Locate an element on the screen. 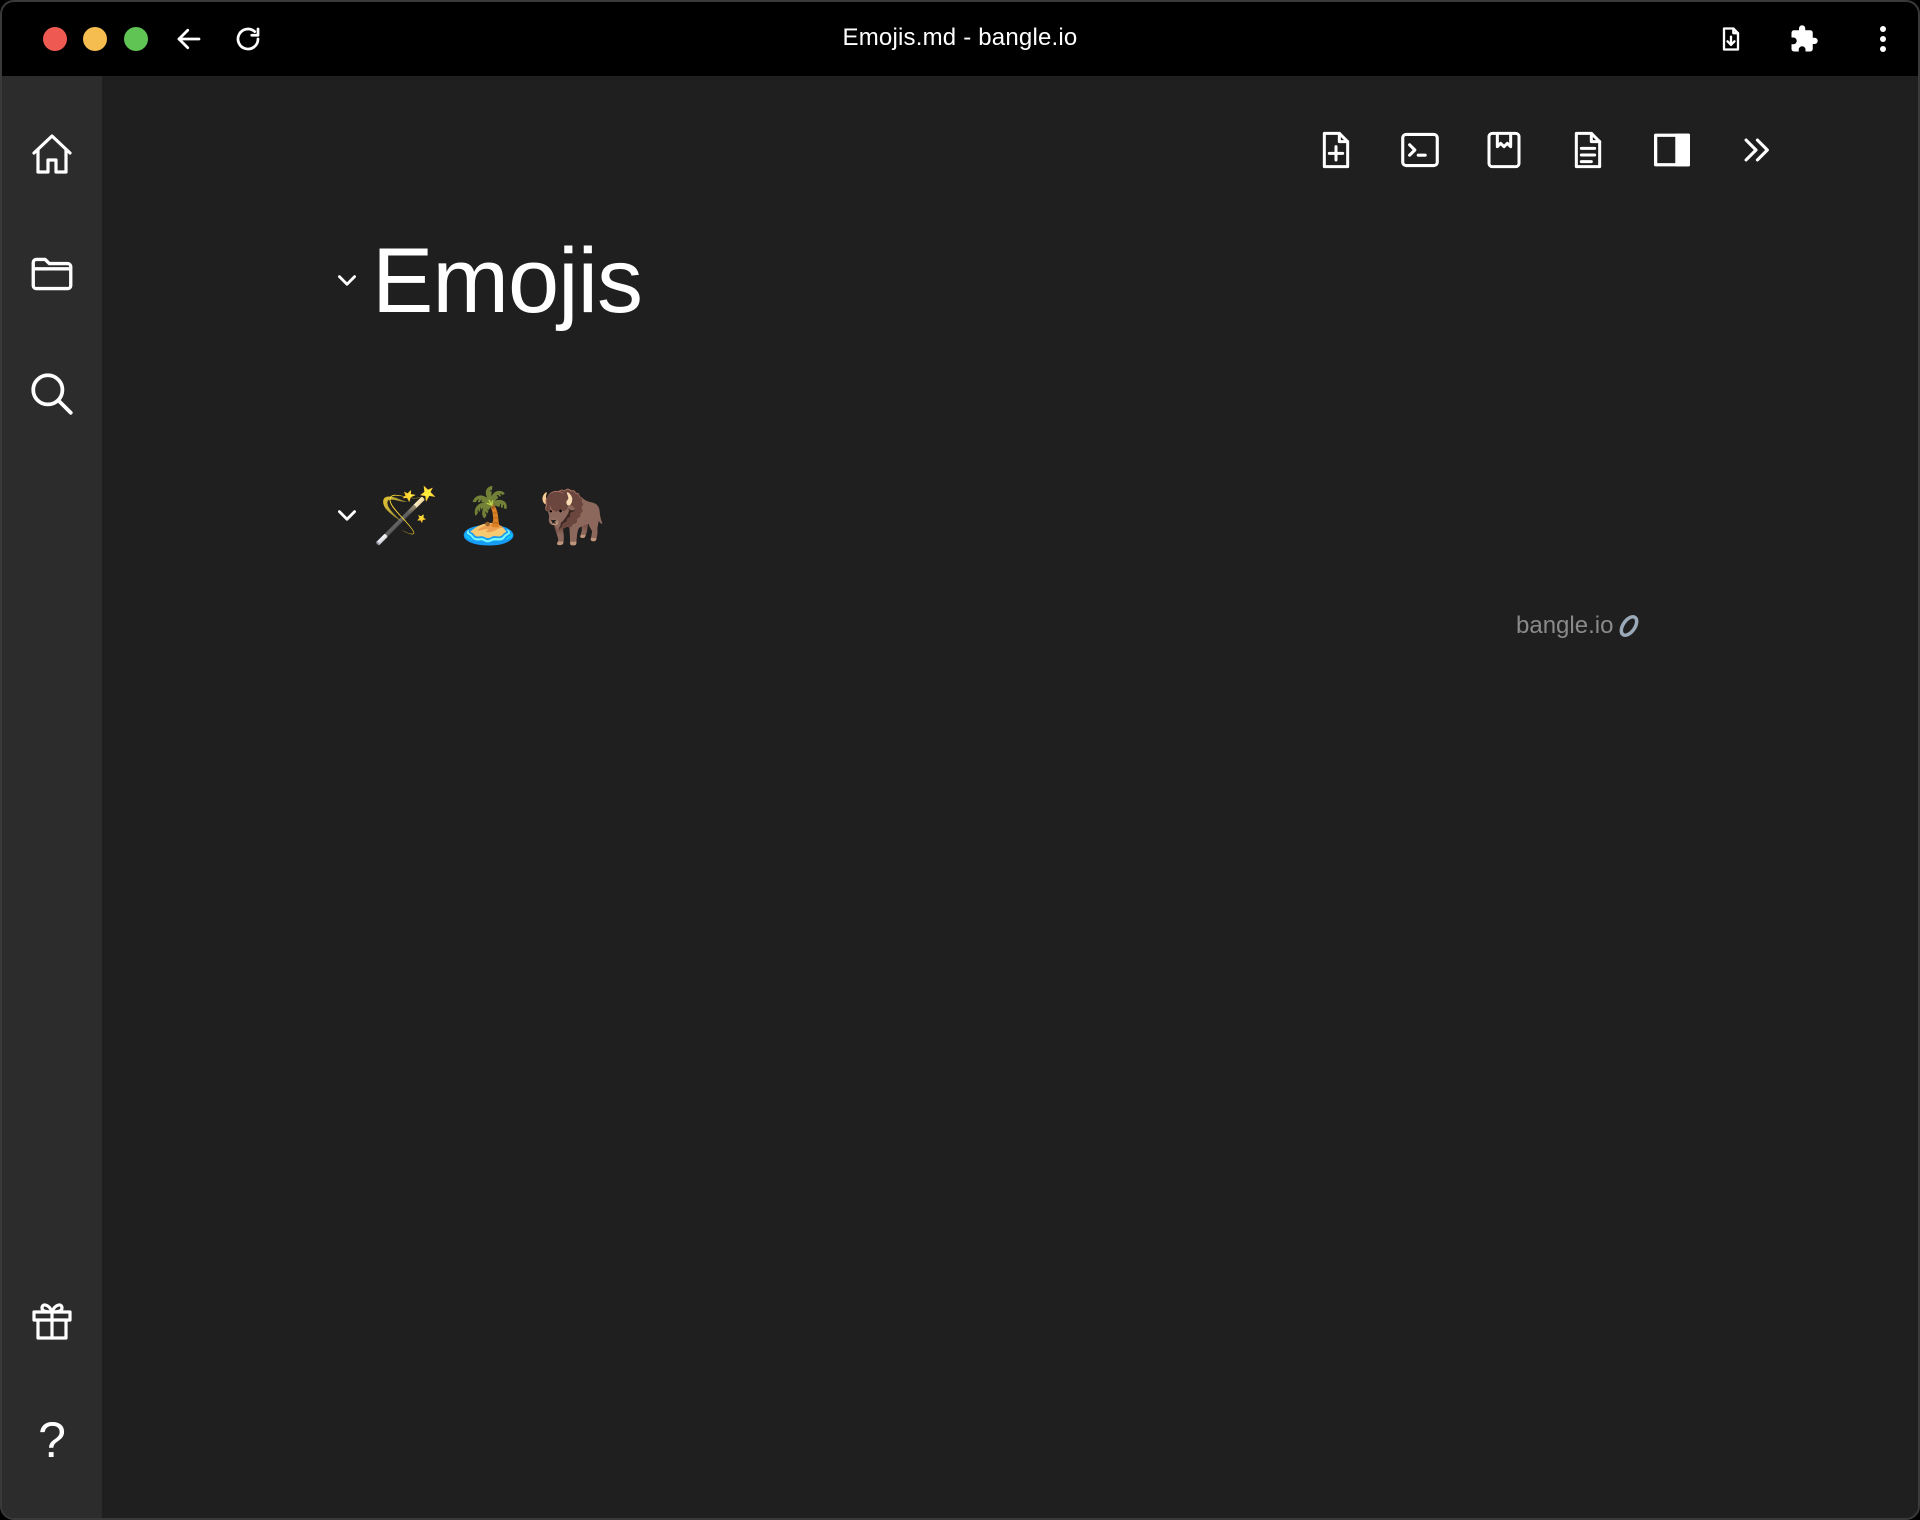  home-button is located at coordinates (52, 154).